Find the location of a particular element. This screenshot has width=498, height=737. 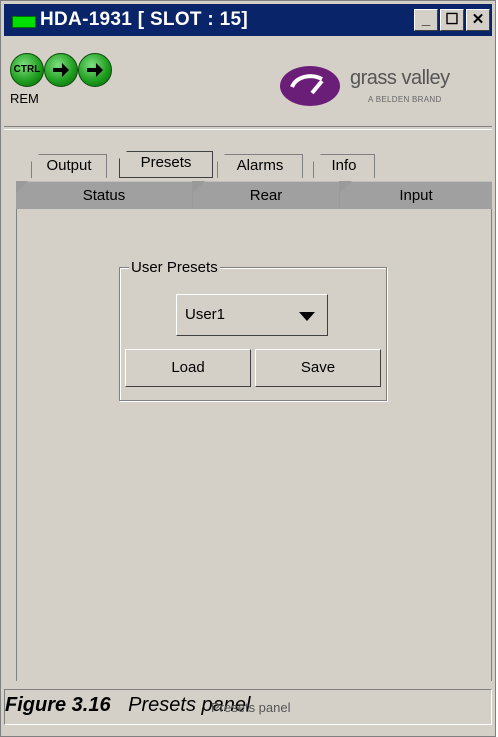

card-header: CTRL REM grass valley A BELDEN BRAND is located at coordinates (248, 81).